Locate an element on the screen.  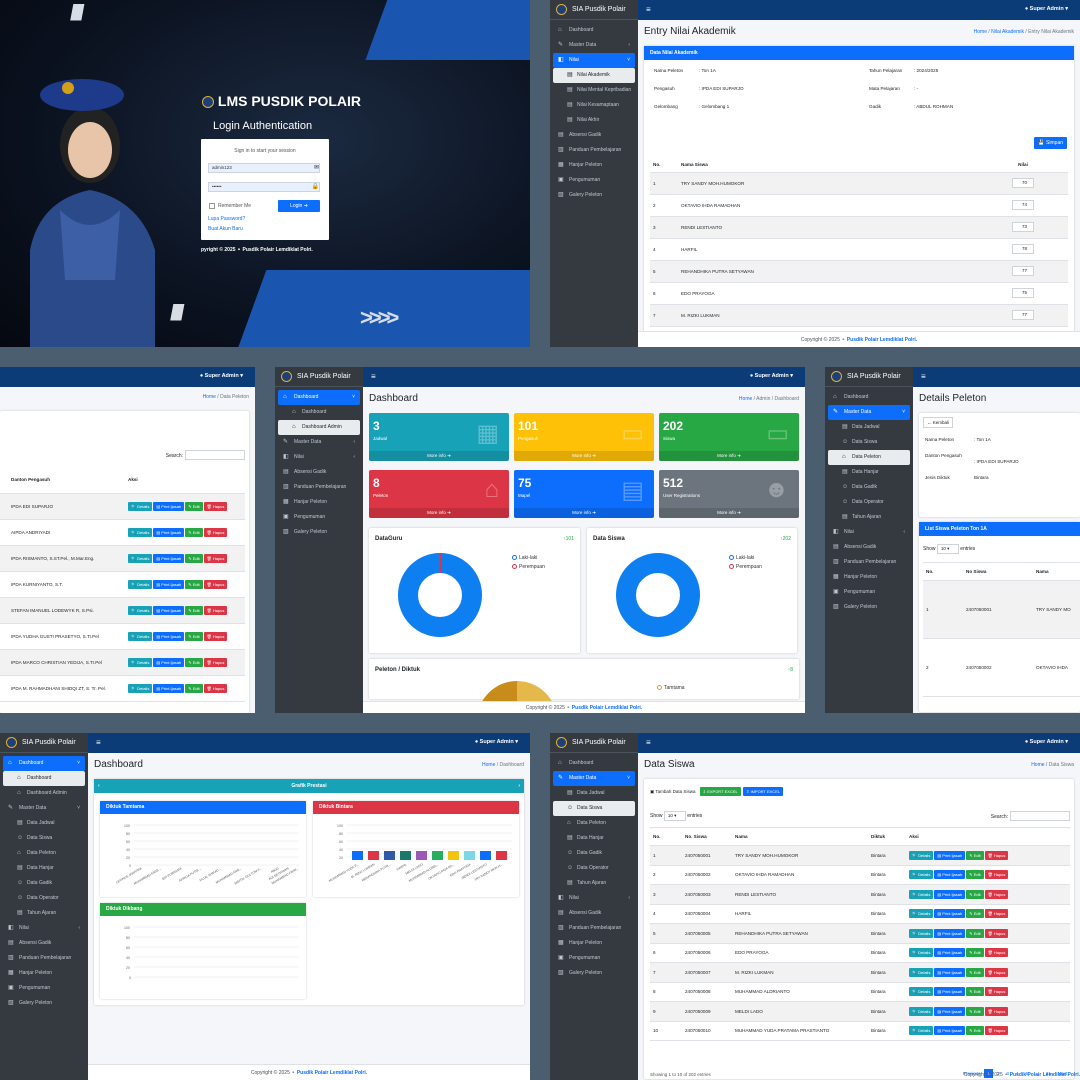
login-button: Login ➔ is located at coordinates (299, 206).